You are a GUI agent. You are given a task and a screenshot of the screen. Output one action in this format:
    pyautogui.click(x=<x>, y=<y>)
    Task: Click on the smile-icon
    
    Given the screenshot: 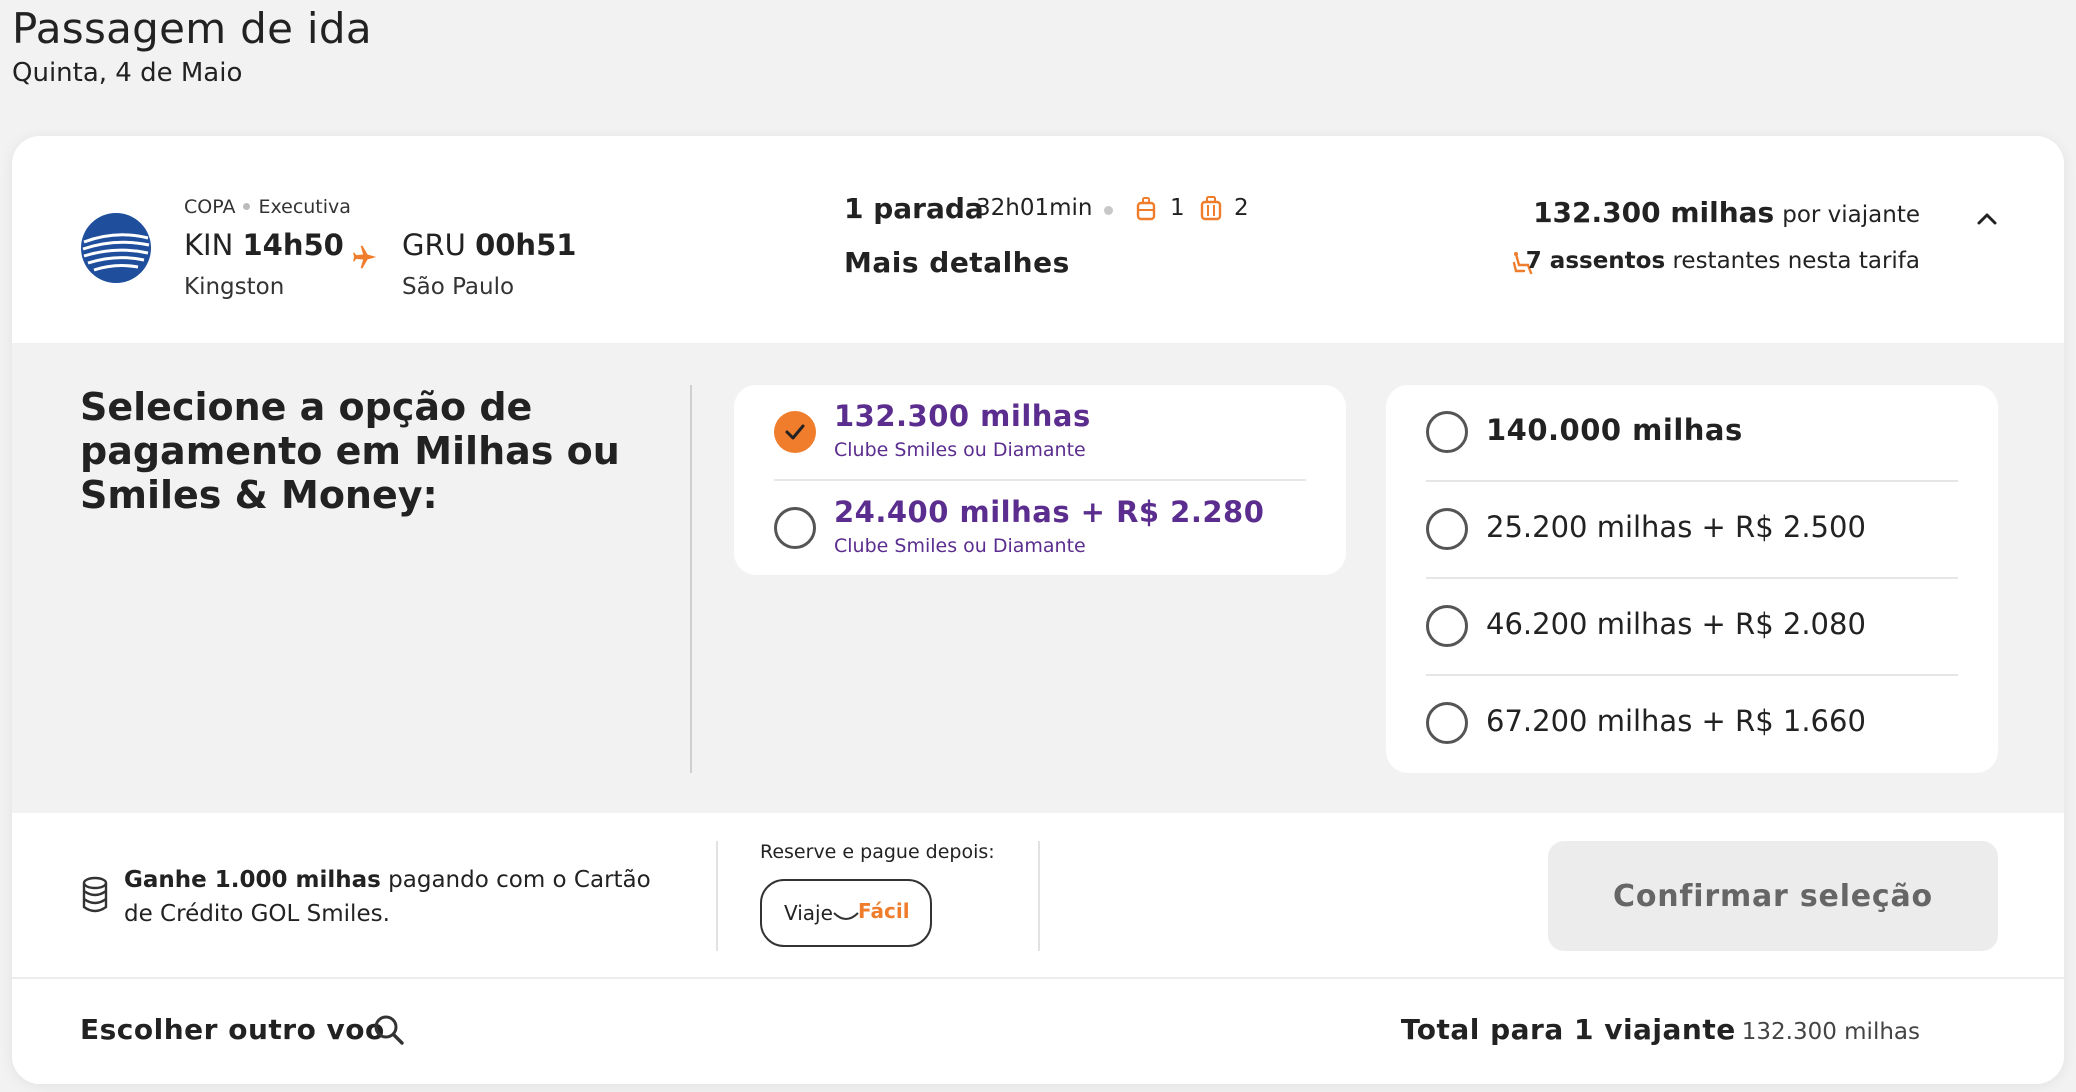 What is the action you would take?
    pyautogui.click(x=846, y=916)
    